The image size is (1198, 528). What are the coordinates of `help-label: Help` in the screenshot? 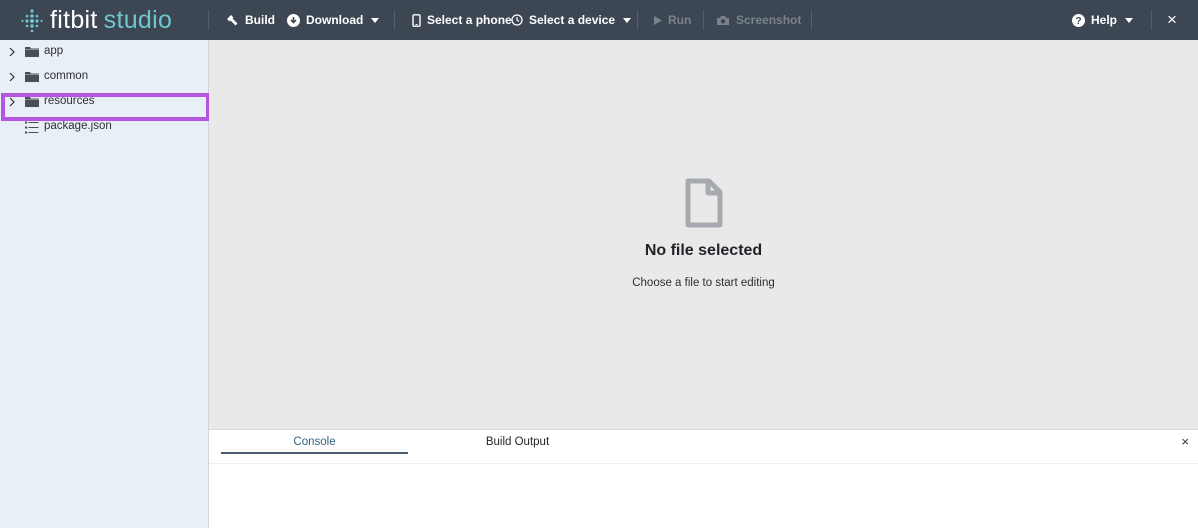 It's located at (1104, 20).